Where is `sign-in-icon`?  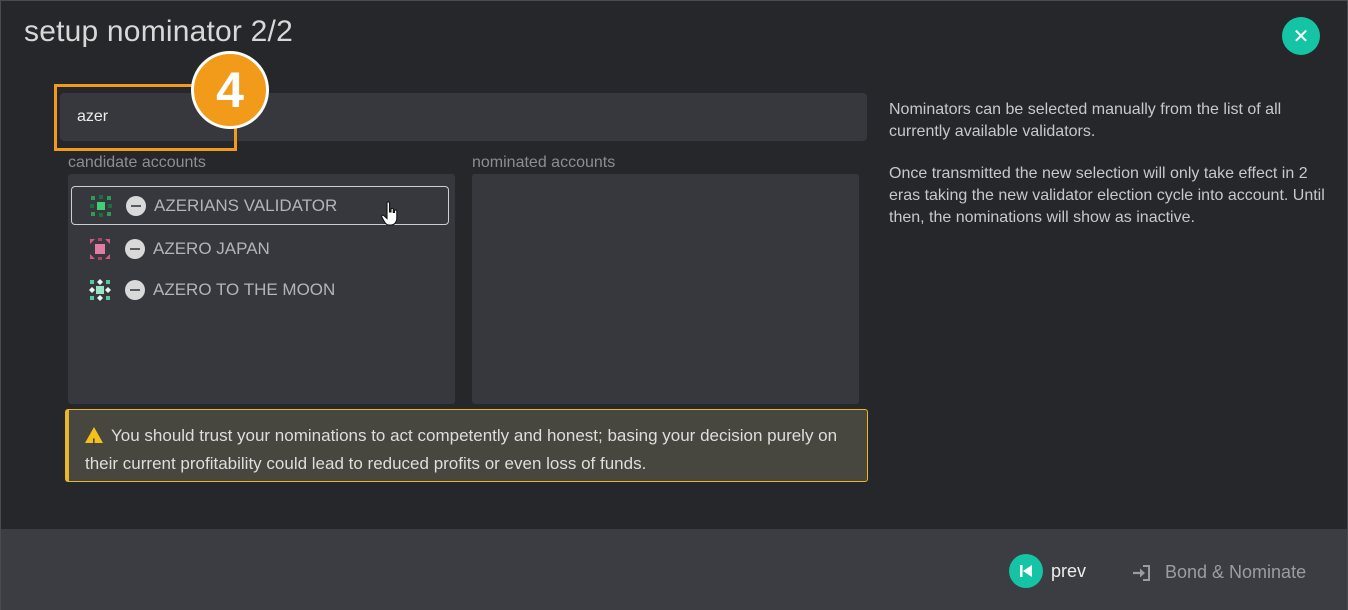 sign-in-icon is located at coordinates (1141, 572).